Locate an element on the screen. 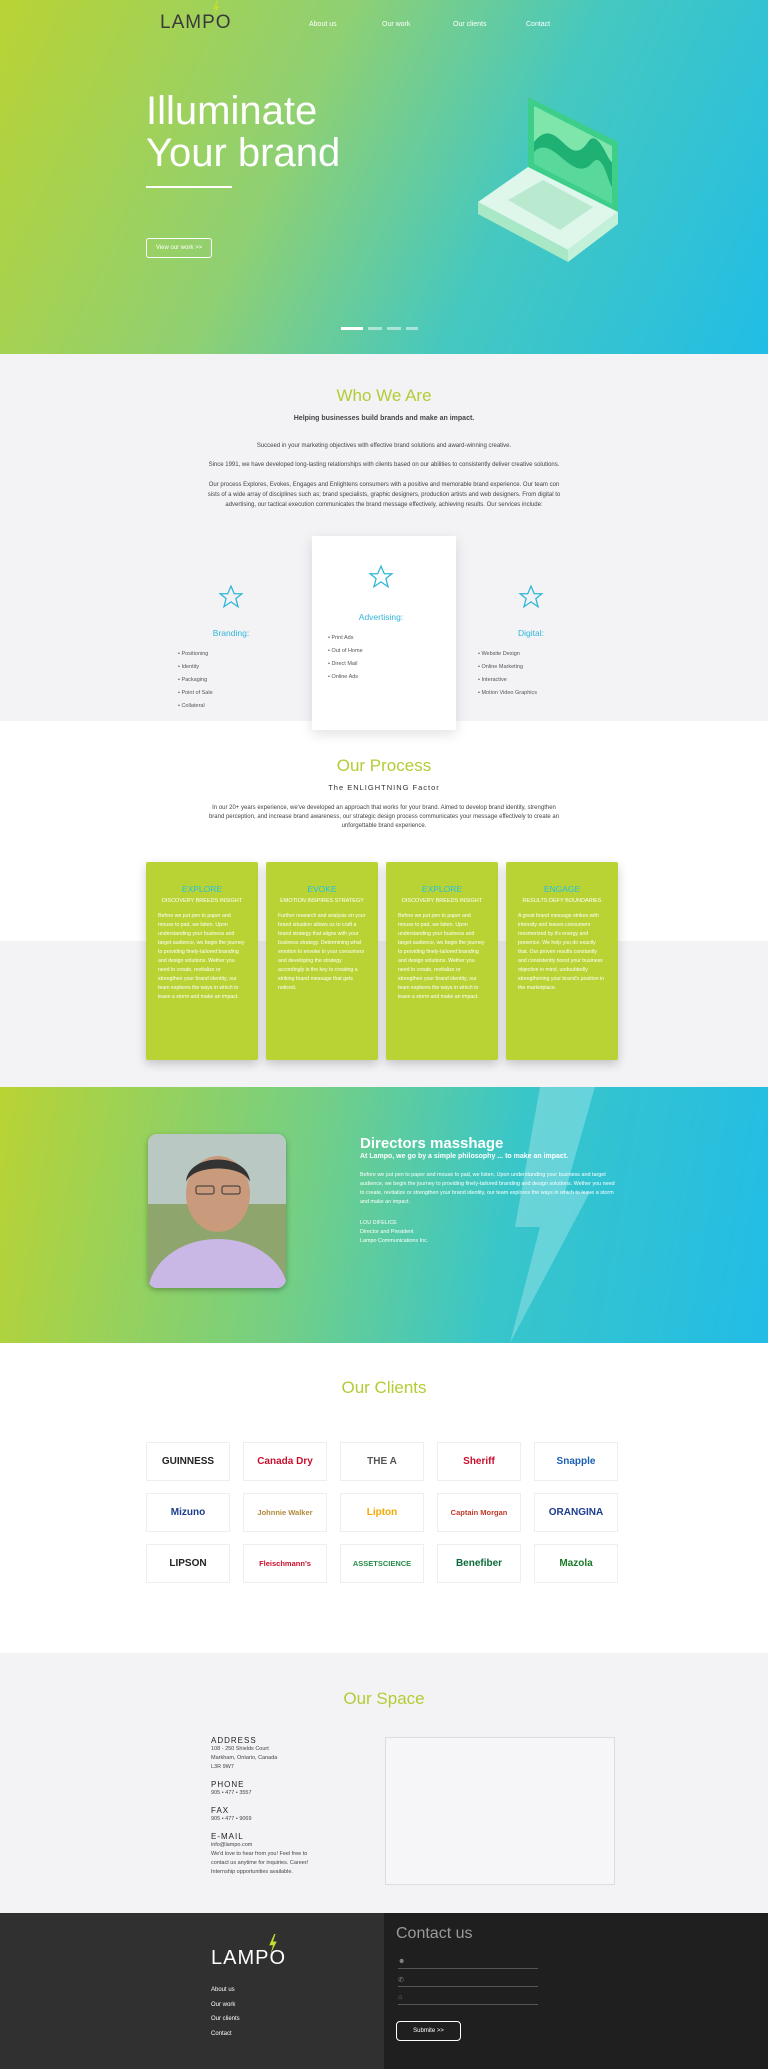 Image resolution: width=768 pixels, height=2069 pixels. contact-note: Internship opportunities available. is located at coordinates (252, 1872).